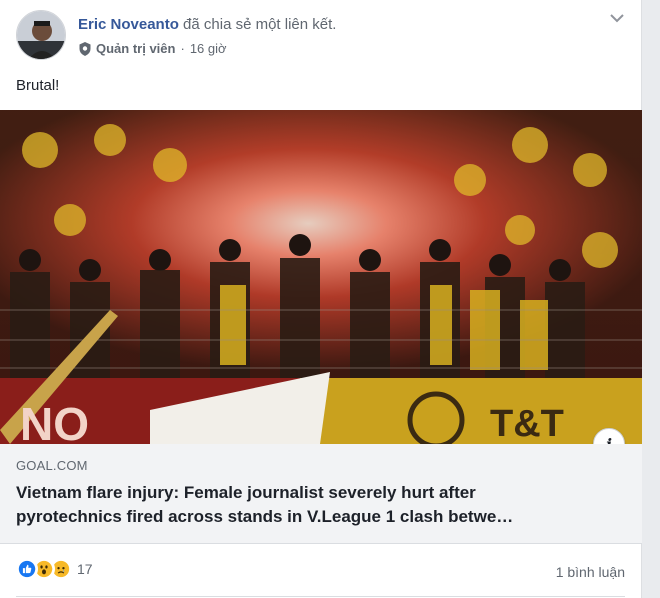 This screenshot has width=660, height=598. Describe the element at coordinates (320, 596) in the screenshot. I see `footer-divider` at that location.